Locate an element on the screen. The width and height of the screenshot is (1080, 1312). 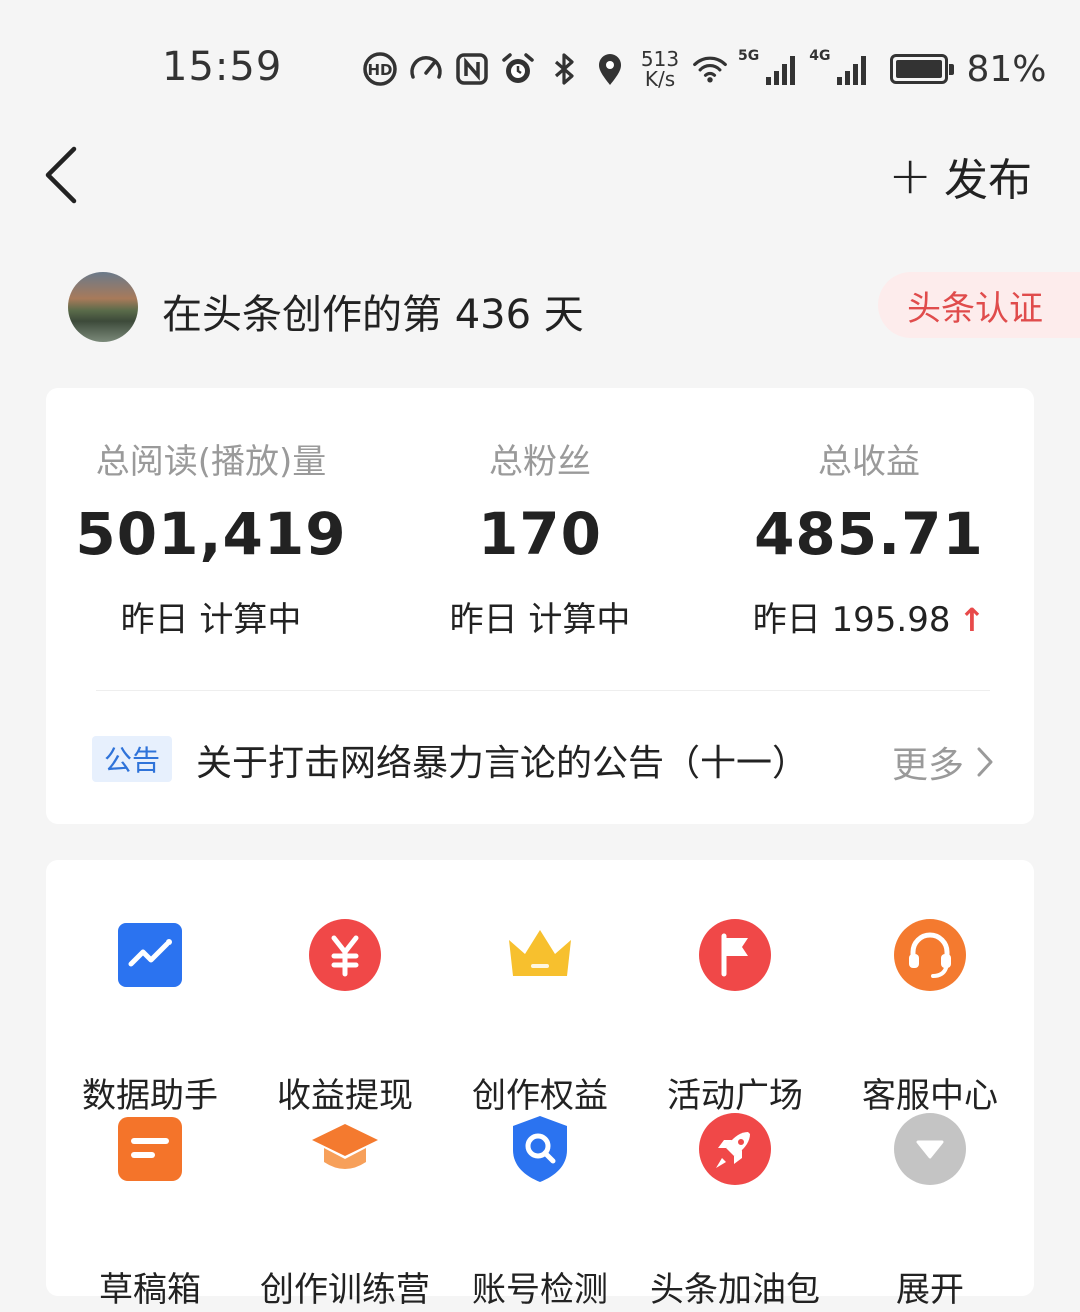
status-icons: HD 513 K/s 5G 4G 81% is located at coordinates (704, 69).